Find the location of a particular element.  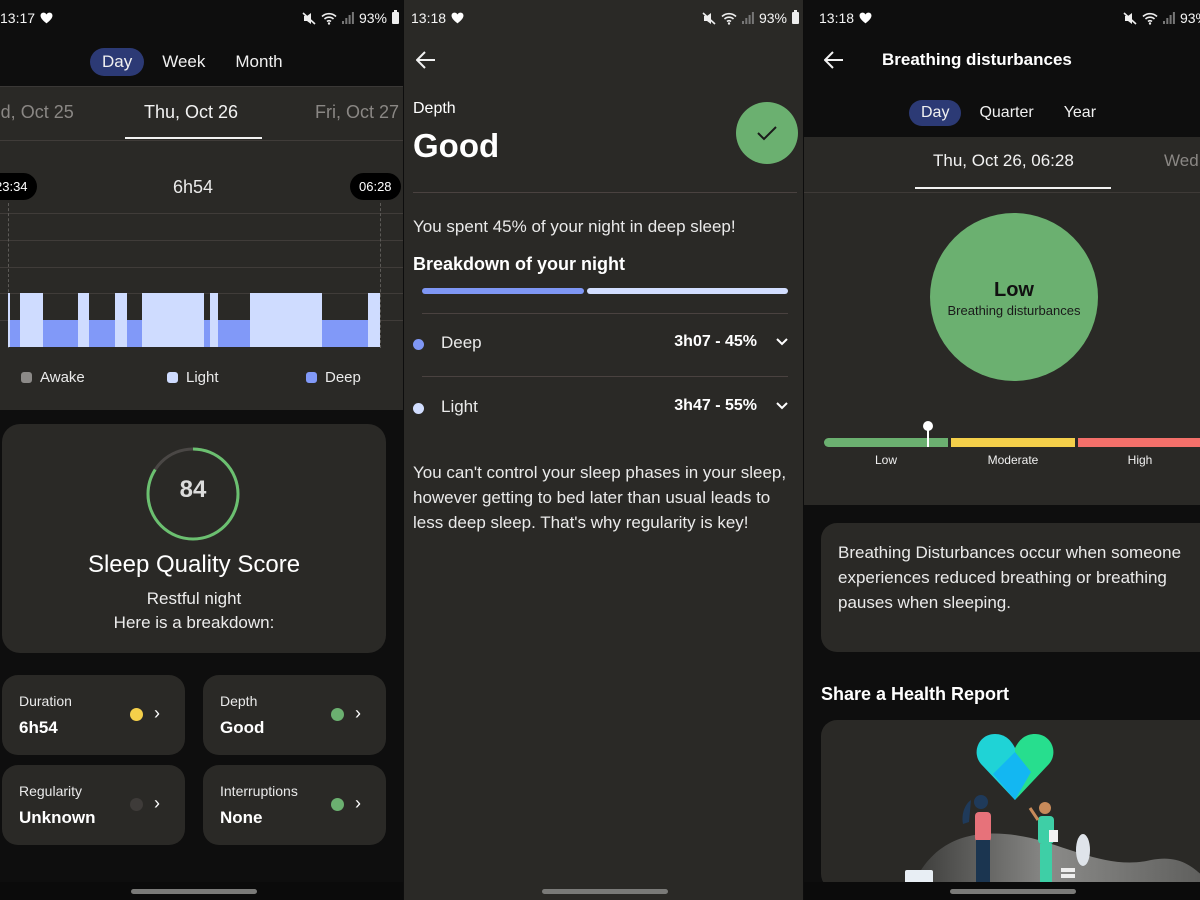

scale-label-high: High is located at coordinates (1140, 460).